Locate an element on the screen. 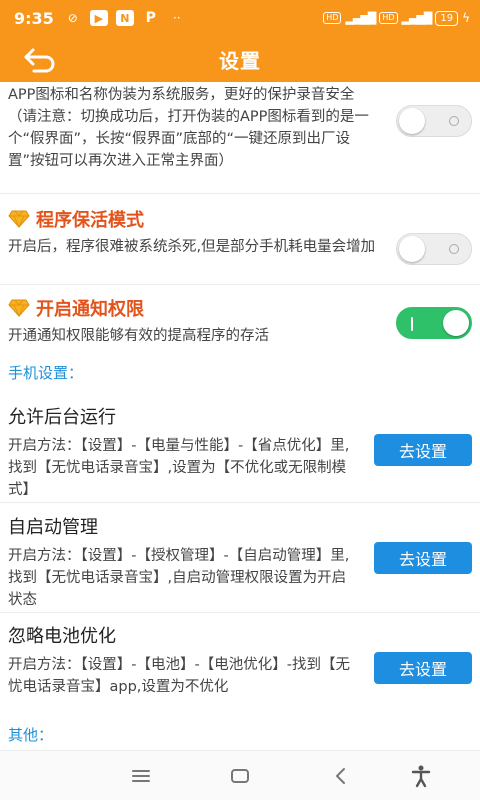 Image resolution: width=480 pixels, height=800 pixels. status-bar: 9:35 ⊘ ▶ N P ·· HD ▂▄▆█ HD ▂▄▆█ 19 ϟ is located at coordinates (240, 18).